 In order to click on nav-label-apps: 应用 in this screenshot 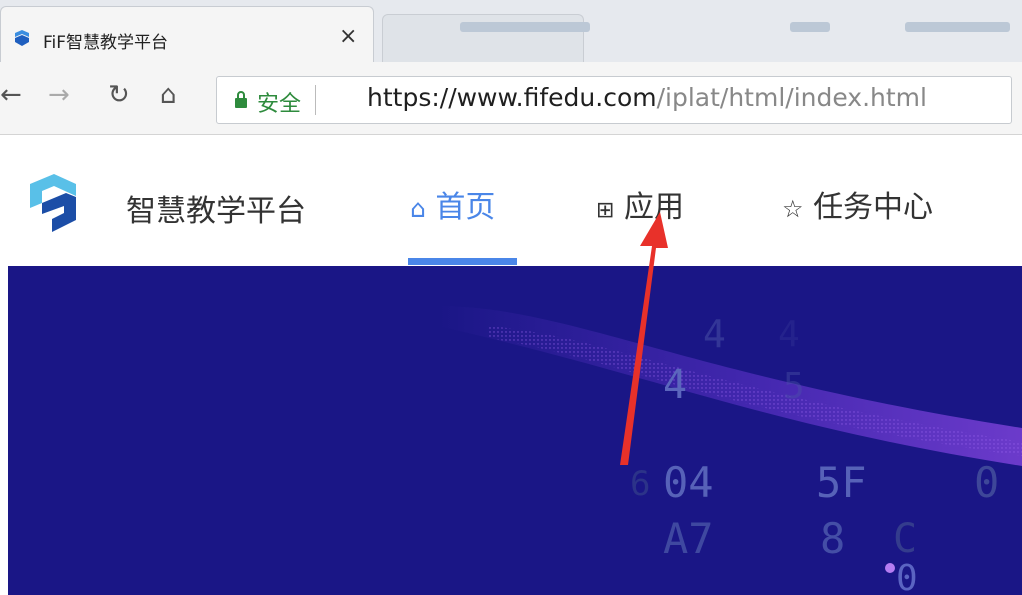, I will do `click(653, 207)`.